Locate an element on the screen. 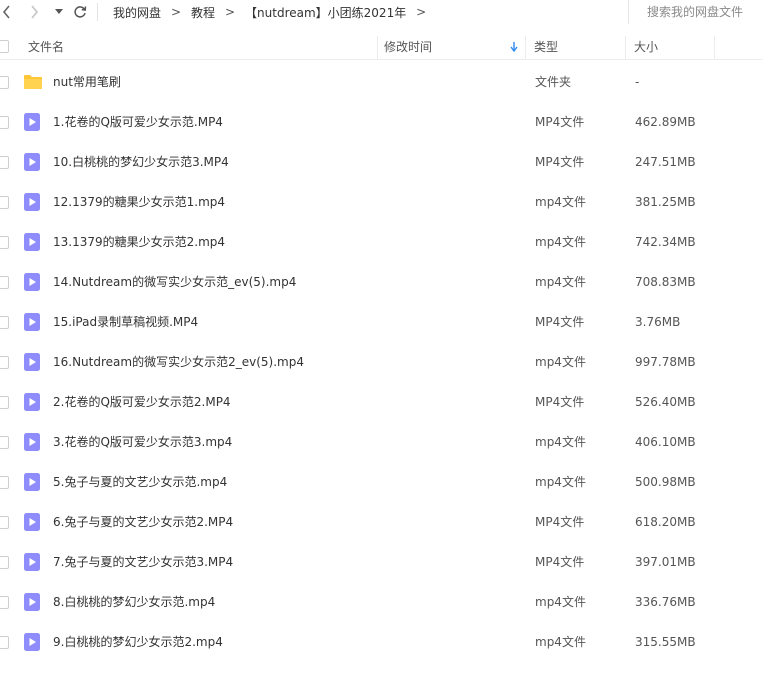 The image size is (762, 683). breadcrumb: 我的网盘 > 教程 > 【nutdream】小团练2021年 > is located at coordinates (274, 12).